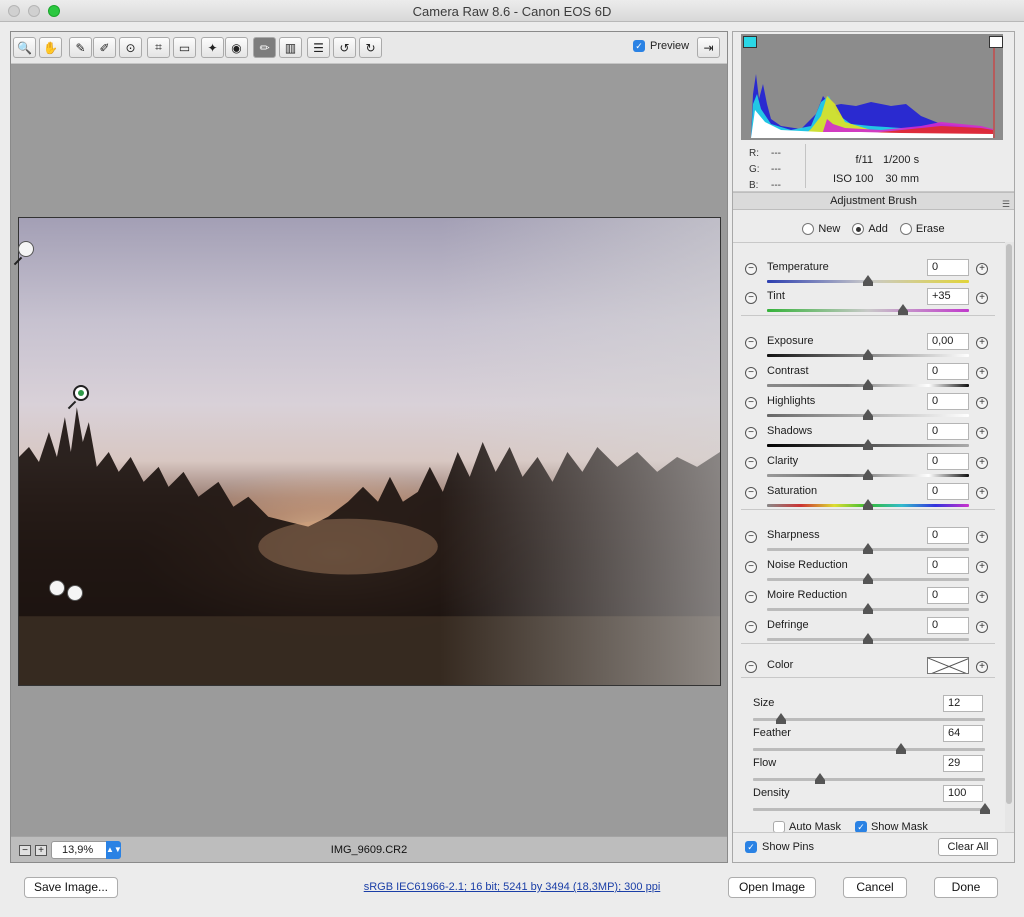 This screenshot has width=1024, height=917. I want to click on contrast-thumb, so click(868, 384).